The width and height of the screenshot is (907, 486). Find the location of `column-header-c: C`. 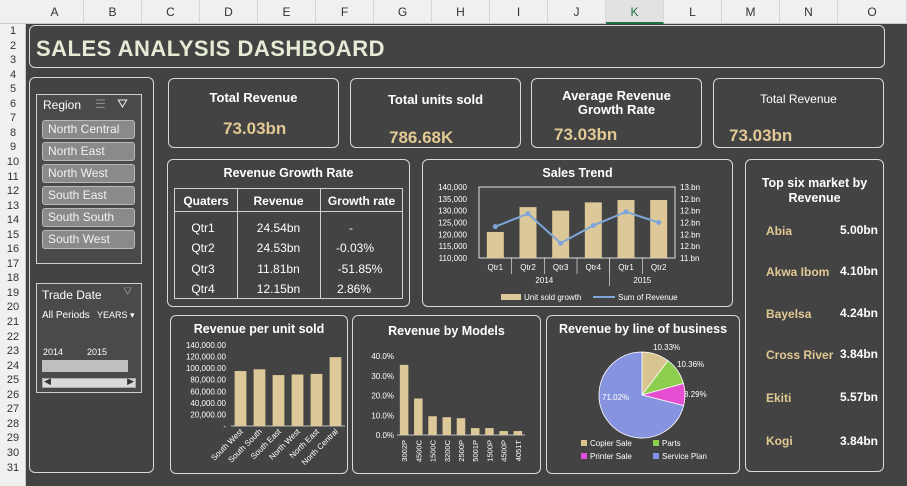

column-header-c: C is located at coordinates (171, 12).